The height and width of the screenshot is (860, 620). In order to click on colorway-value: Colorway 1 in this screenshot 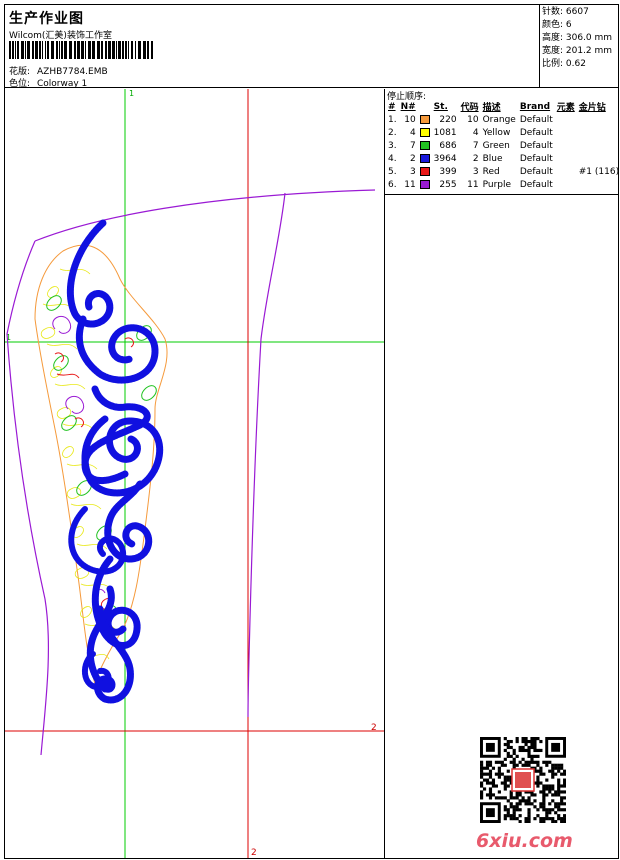, I will do `click(62, 84)`.